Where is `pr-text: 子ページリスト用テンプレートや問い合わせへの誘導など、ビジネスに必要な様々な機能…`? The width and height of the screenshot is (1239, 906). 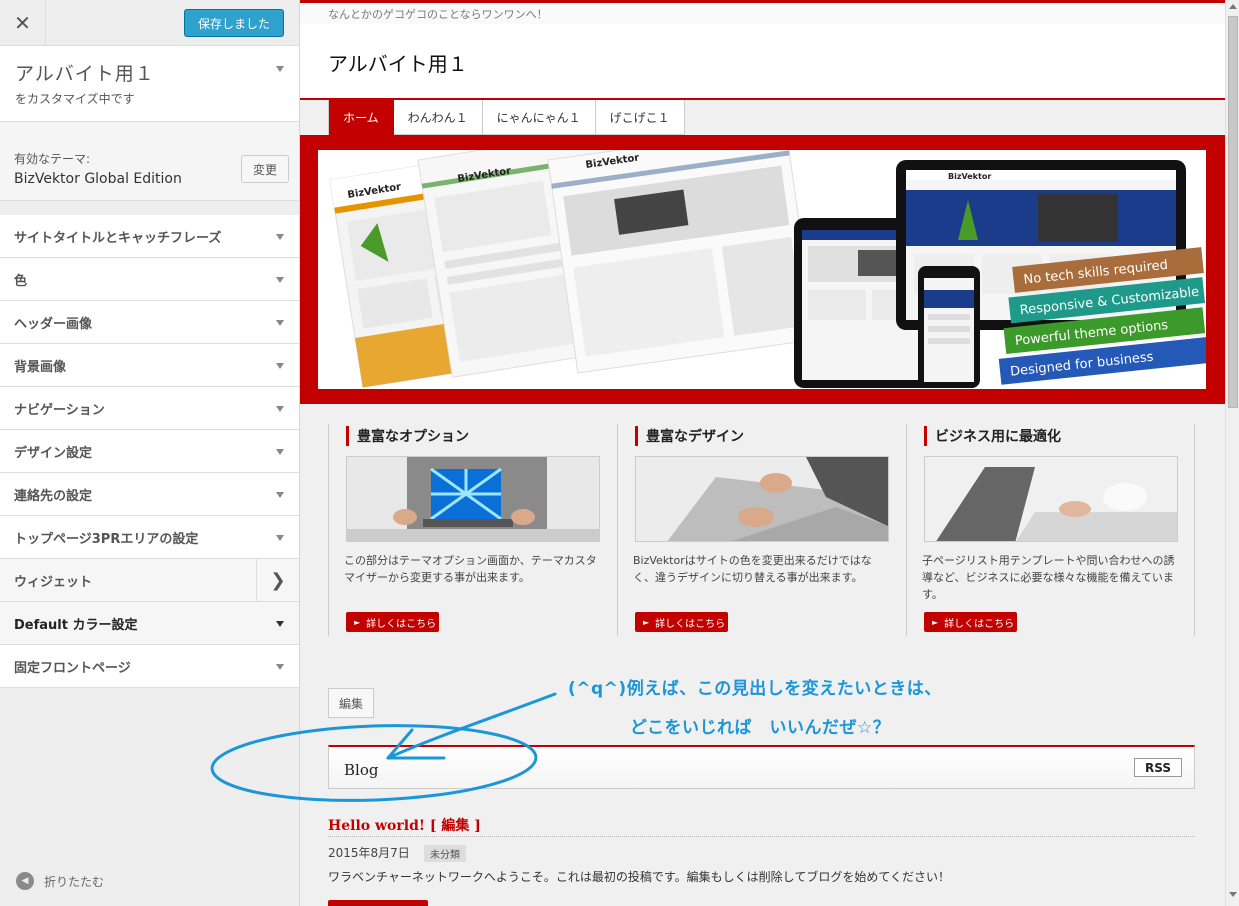 pr-text: 子ページリスト用テンプレートや問い合わせへの誘導など、ビジネスに必要な様々な機能… is located at coordinates (1048, 577).